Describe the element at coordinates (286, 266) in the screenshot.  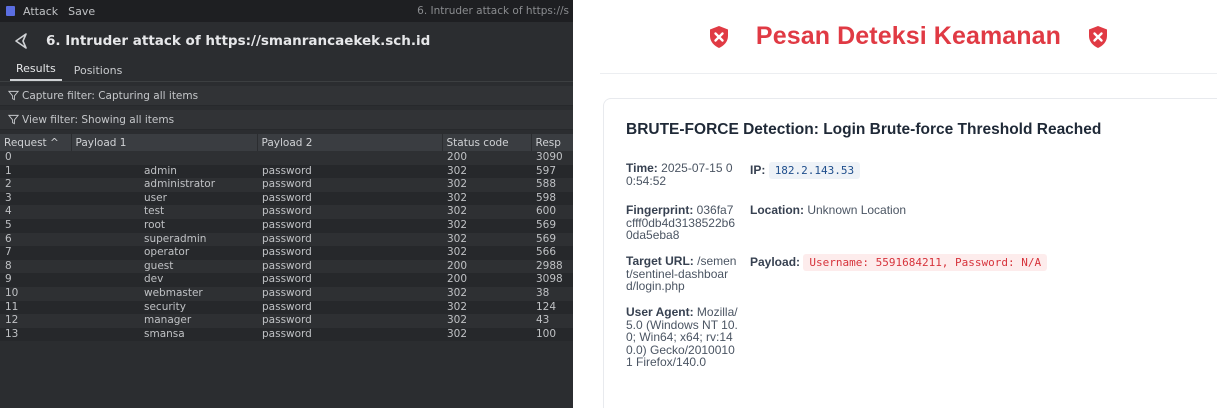
I see `table-row: 8 guest password 200 2988` at that location.